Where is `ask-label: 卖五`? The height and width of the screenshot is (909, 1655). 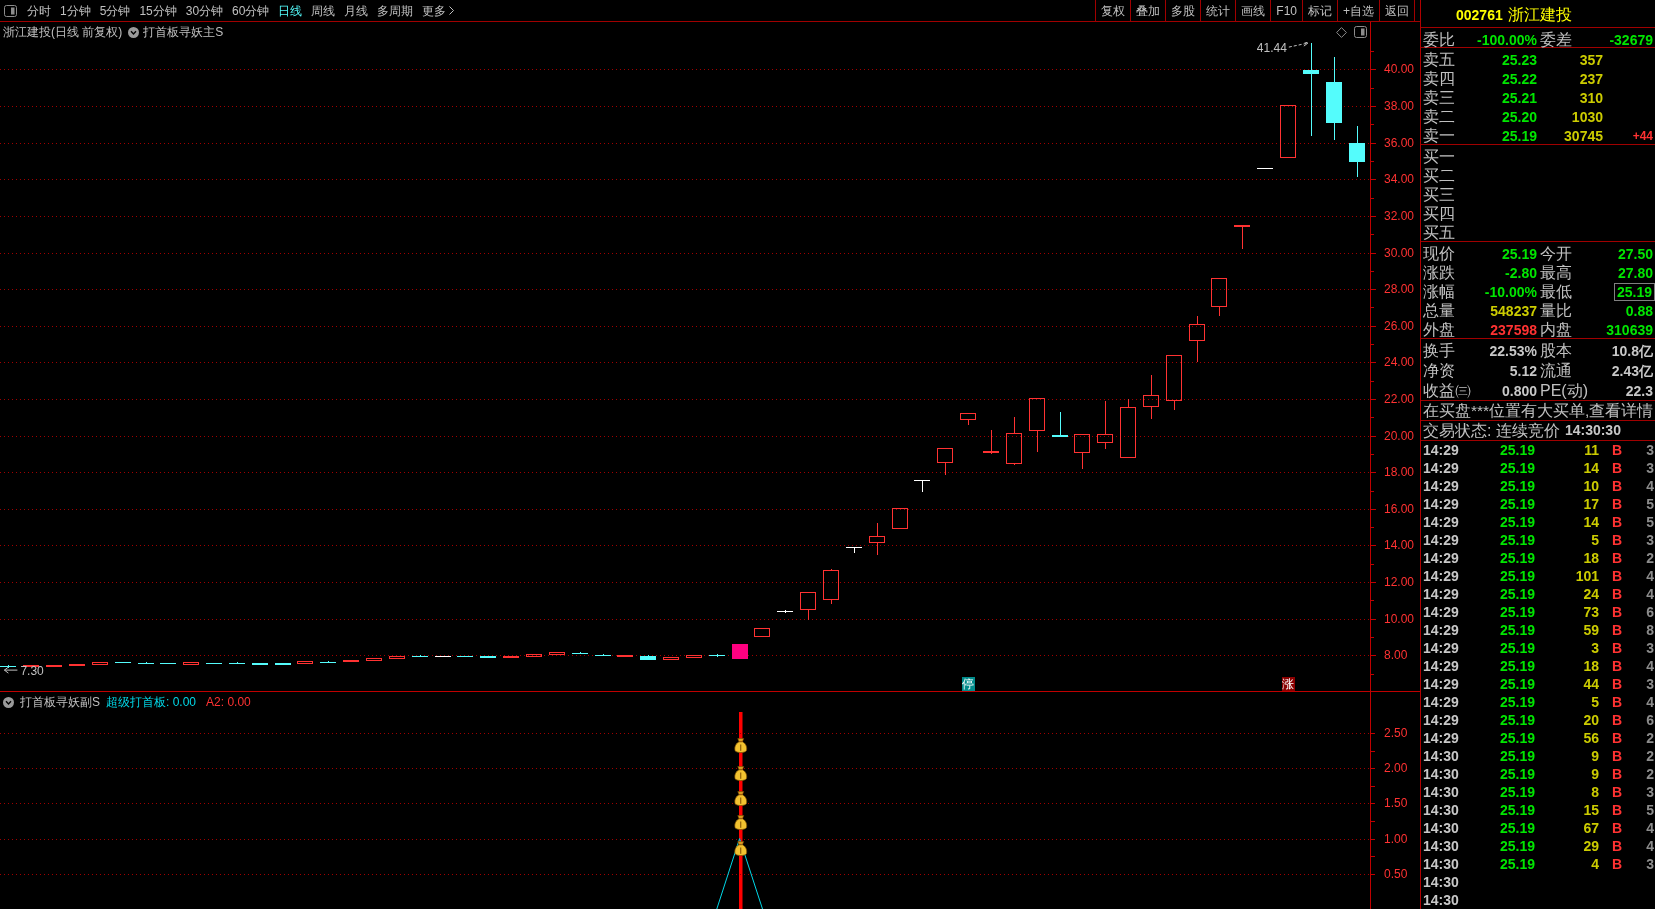 ask-label: 卖五 is located at coordinates (1439, 60).